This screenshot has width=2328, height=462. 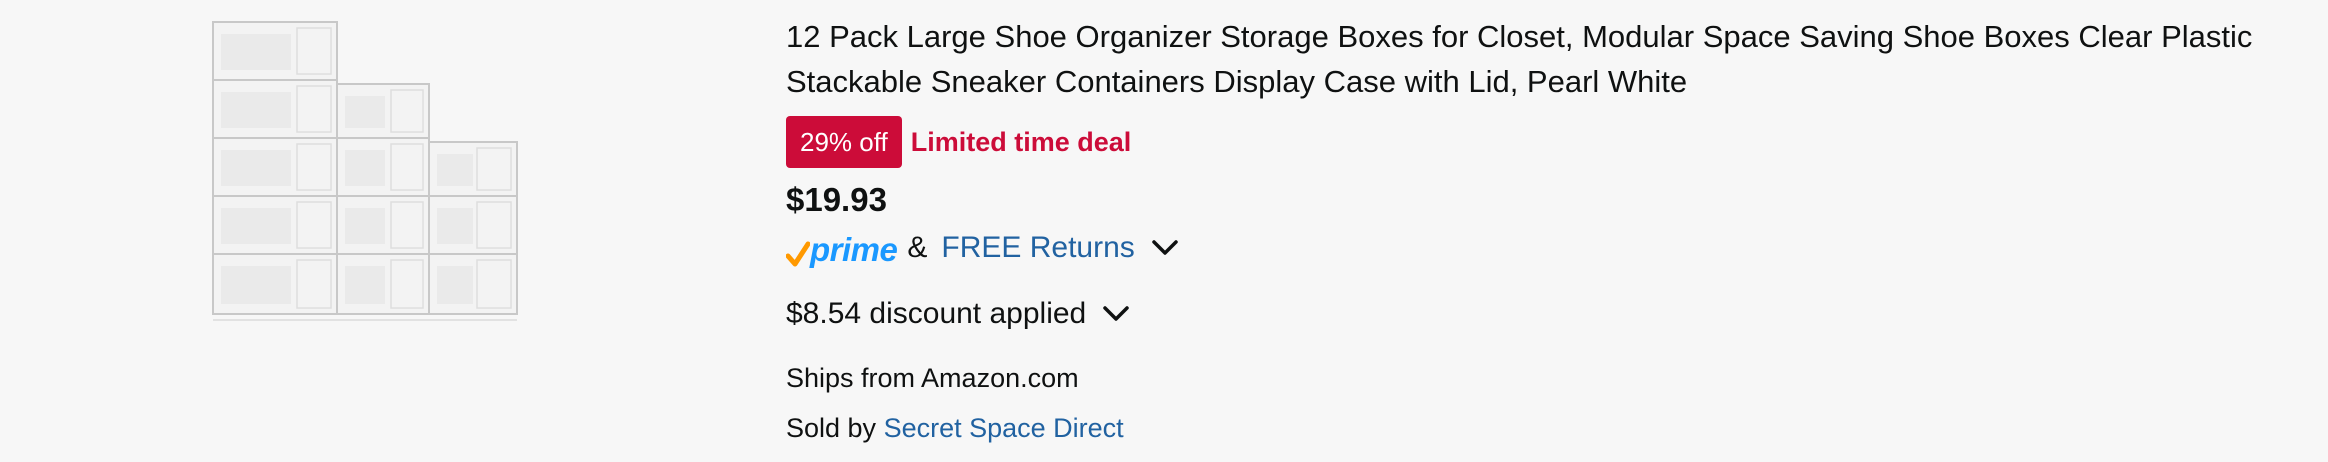 I want to click on ships-from: Ships from Amazon.com, so click(x=932, y=378).